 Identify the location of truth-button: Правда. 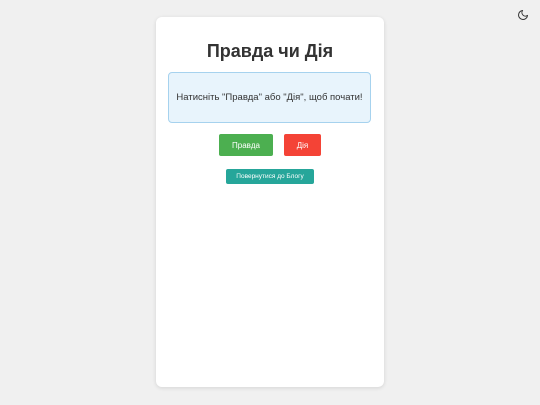
(246, 145).